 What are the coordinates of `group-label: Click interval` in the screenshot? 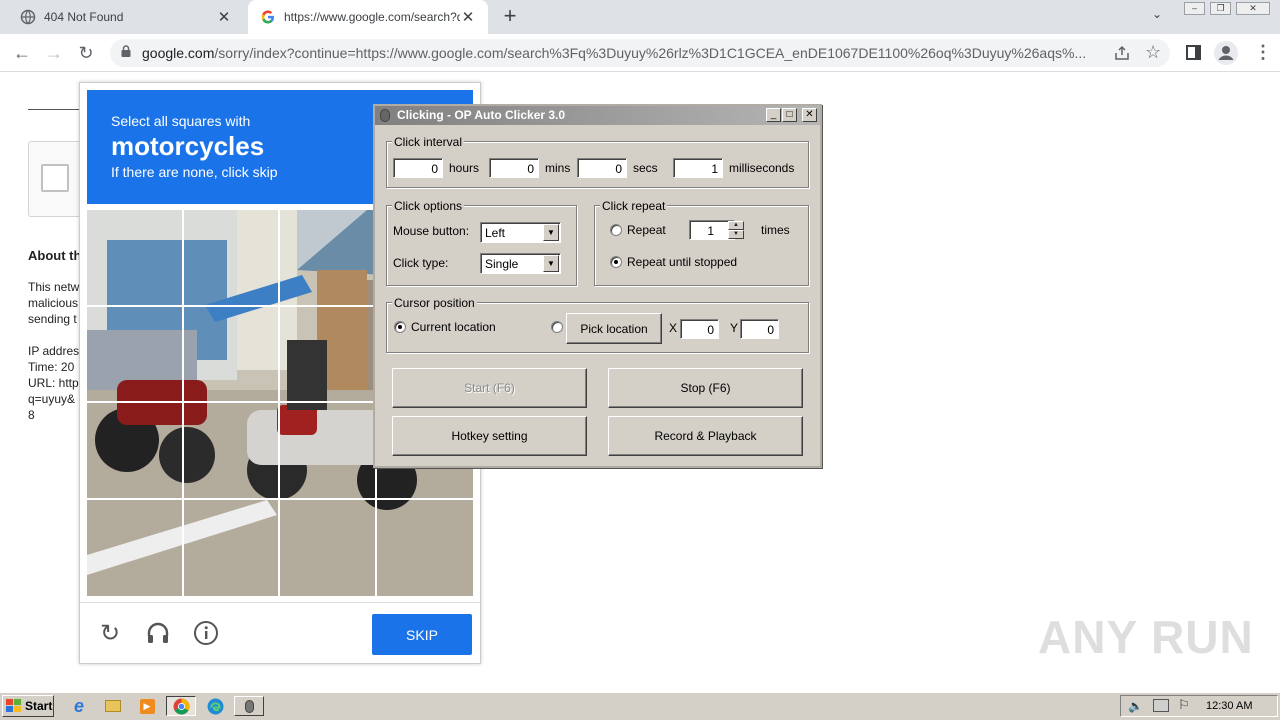 It's located at (428, 142).